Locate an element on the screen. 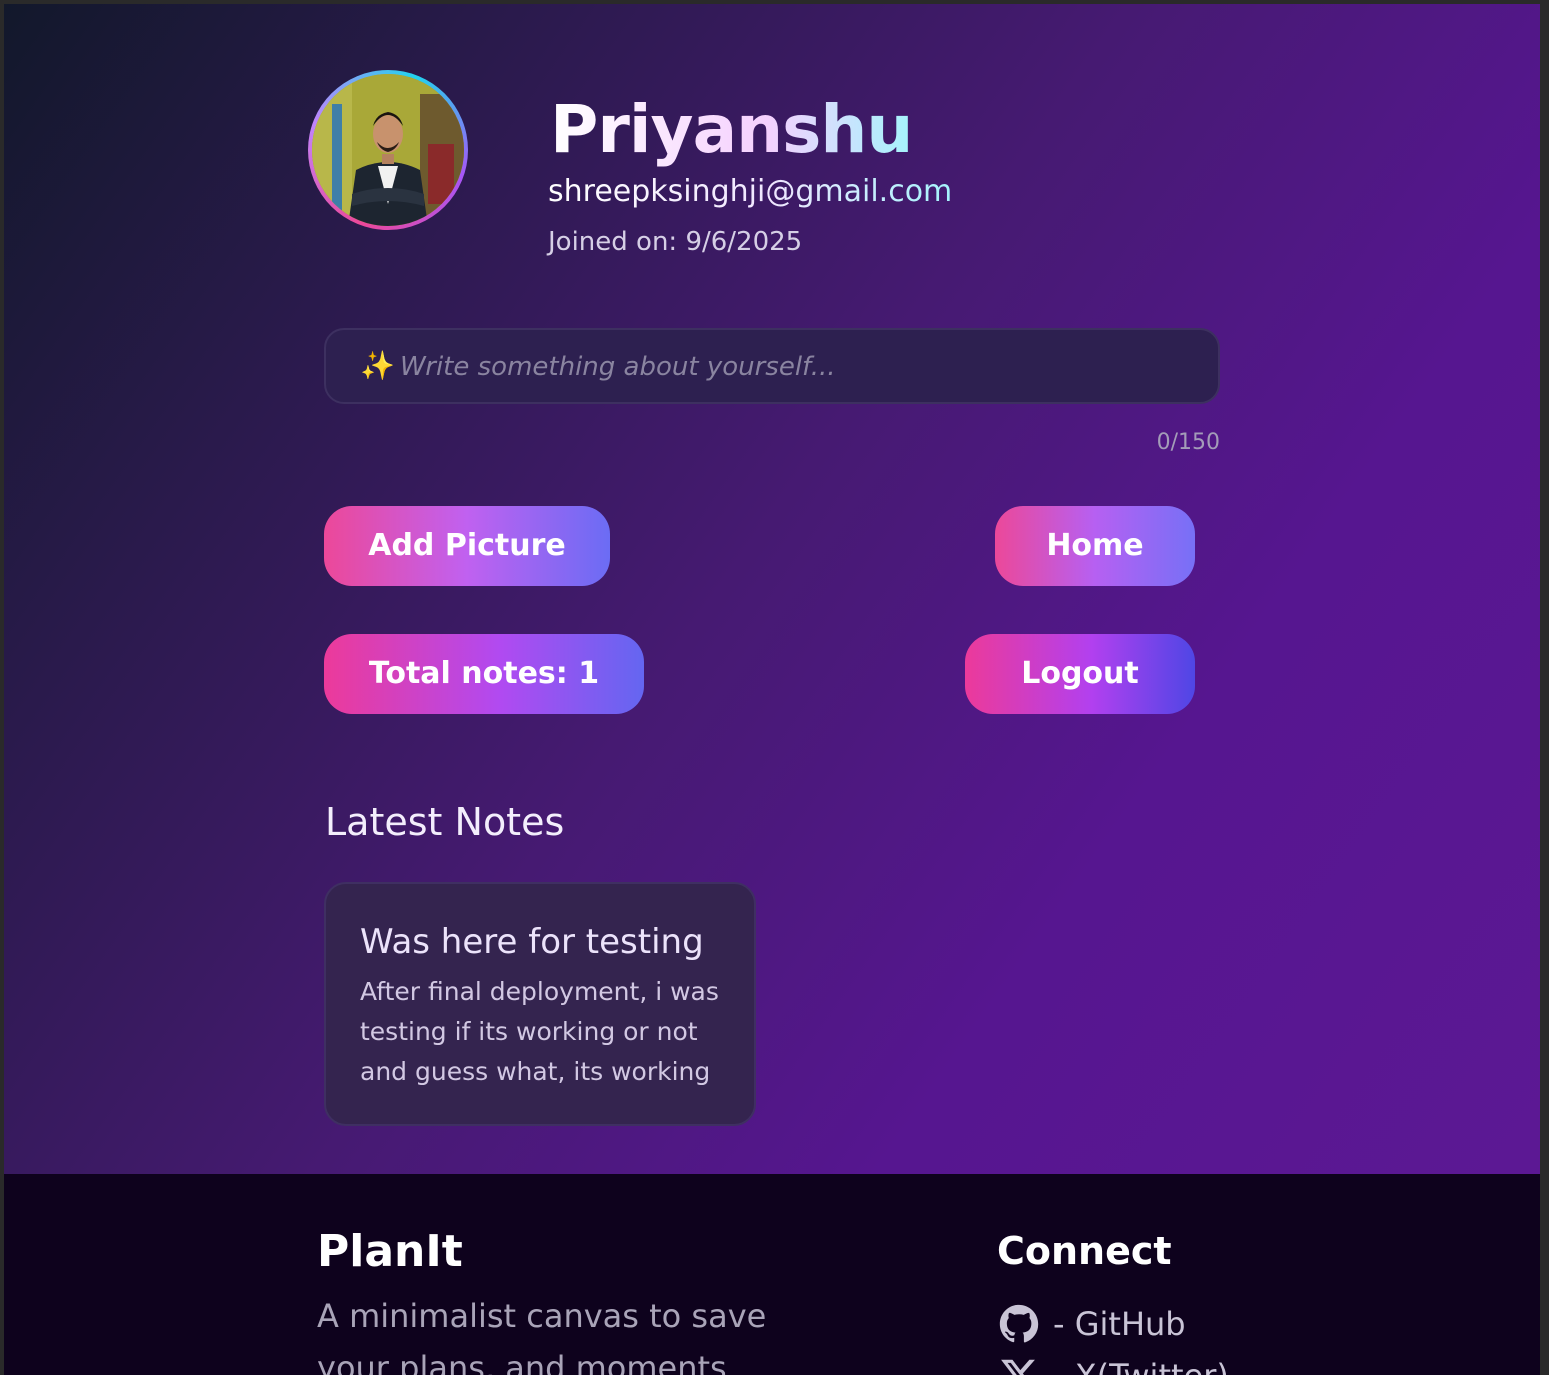 The image size is (1549, 1375). twitter-link: - X(Twitter) is located at coordinates (1114, 1363).